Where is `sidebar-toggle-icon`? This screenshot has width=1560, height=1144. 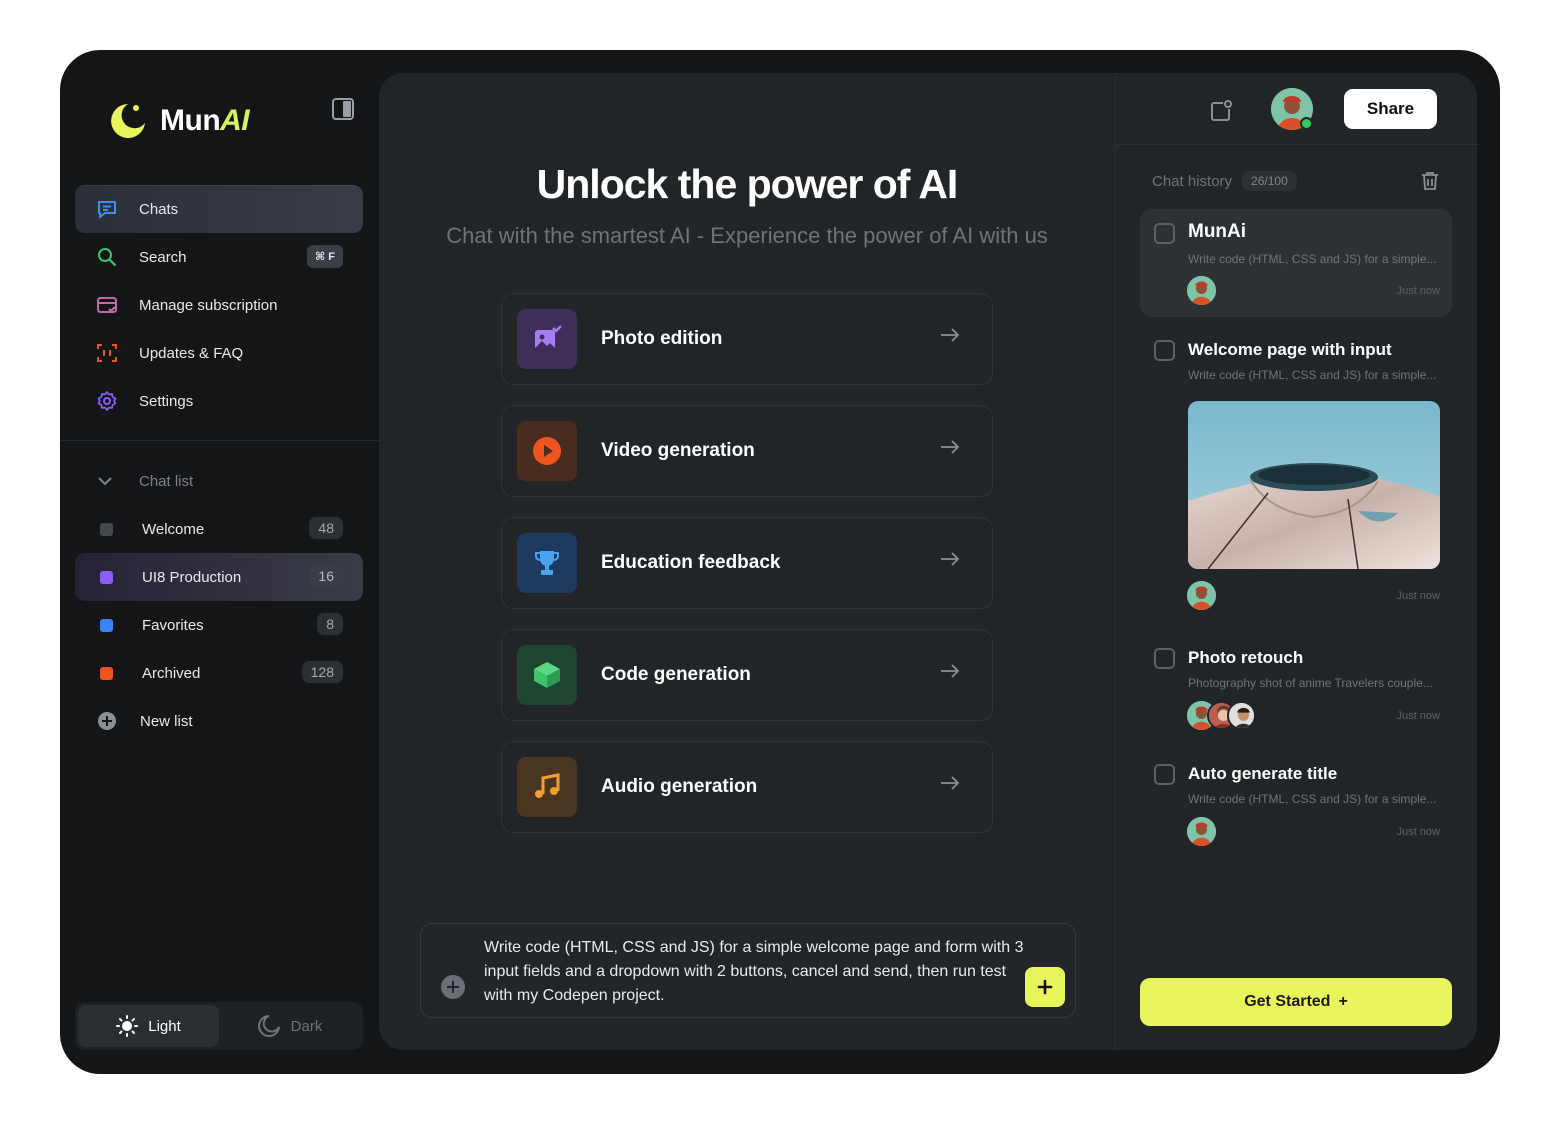
sidebar-toggle-icon is located at coordinates (343, 109).